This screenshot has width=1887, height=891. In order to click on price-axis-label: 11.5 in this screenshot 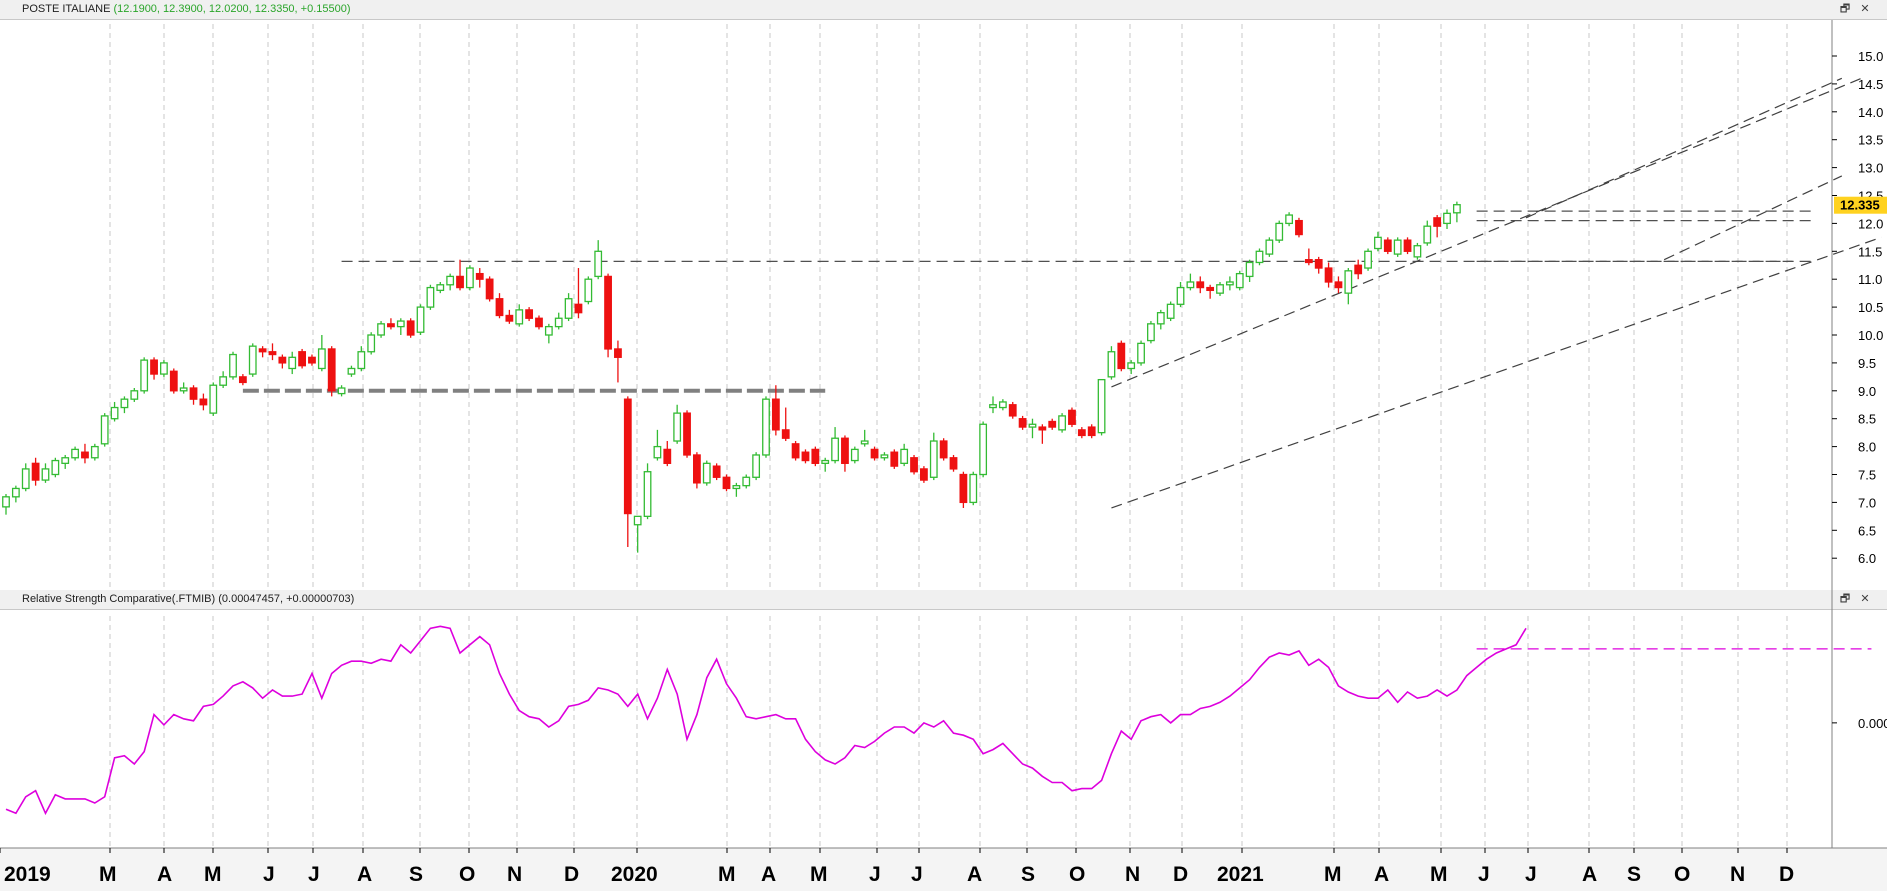, I will do `click(1870, 251)`.